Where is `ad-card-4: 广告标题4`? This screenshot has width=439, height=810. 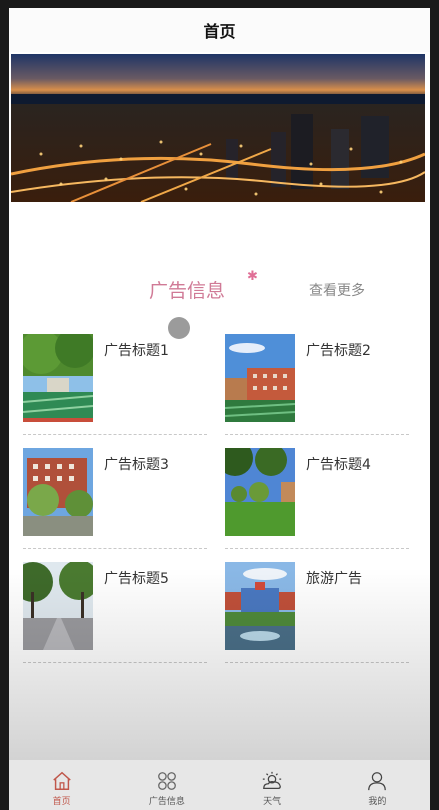 ad-card-4: 广告标题4 is located at coordinates (317, 498).